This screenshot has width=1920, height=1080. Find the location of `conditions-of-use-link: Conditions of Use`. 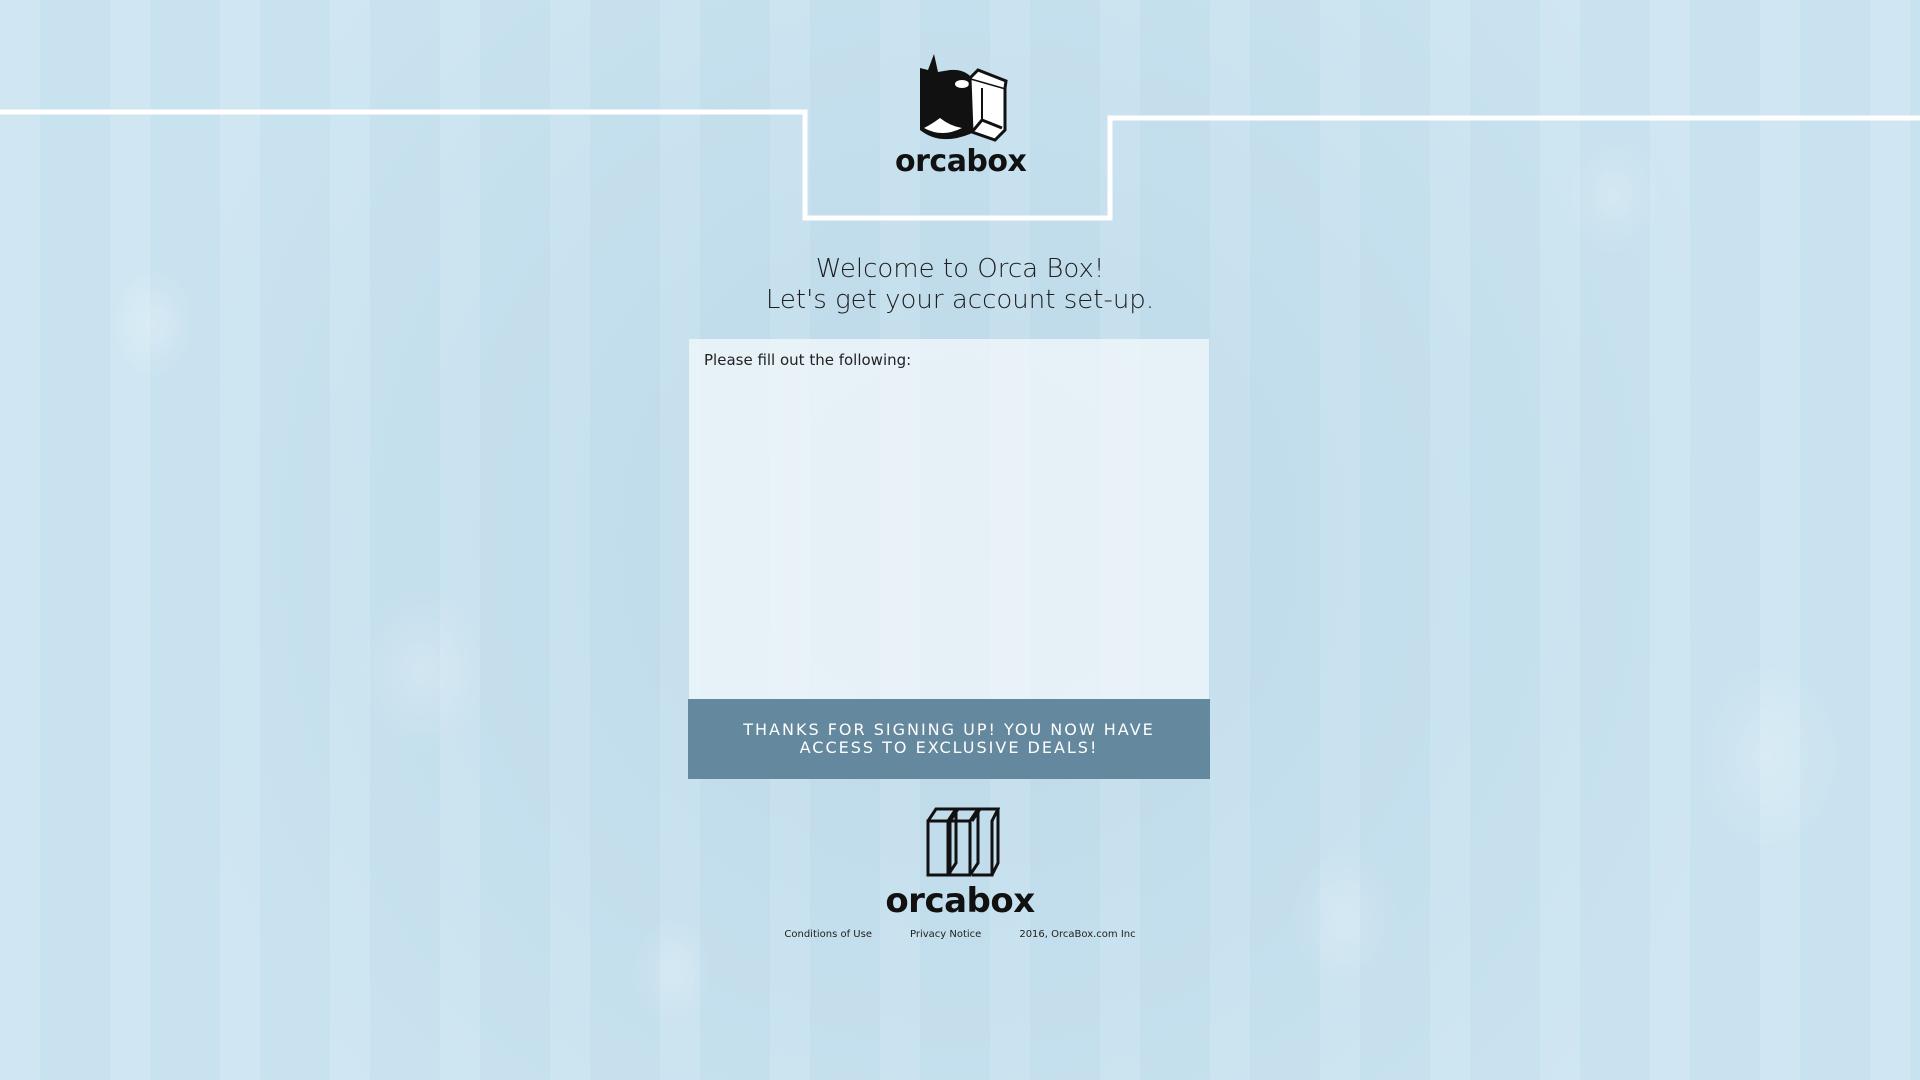

conditions-of-use-link: Conditions of Use is located at coordinates (828, 934).